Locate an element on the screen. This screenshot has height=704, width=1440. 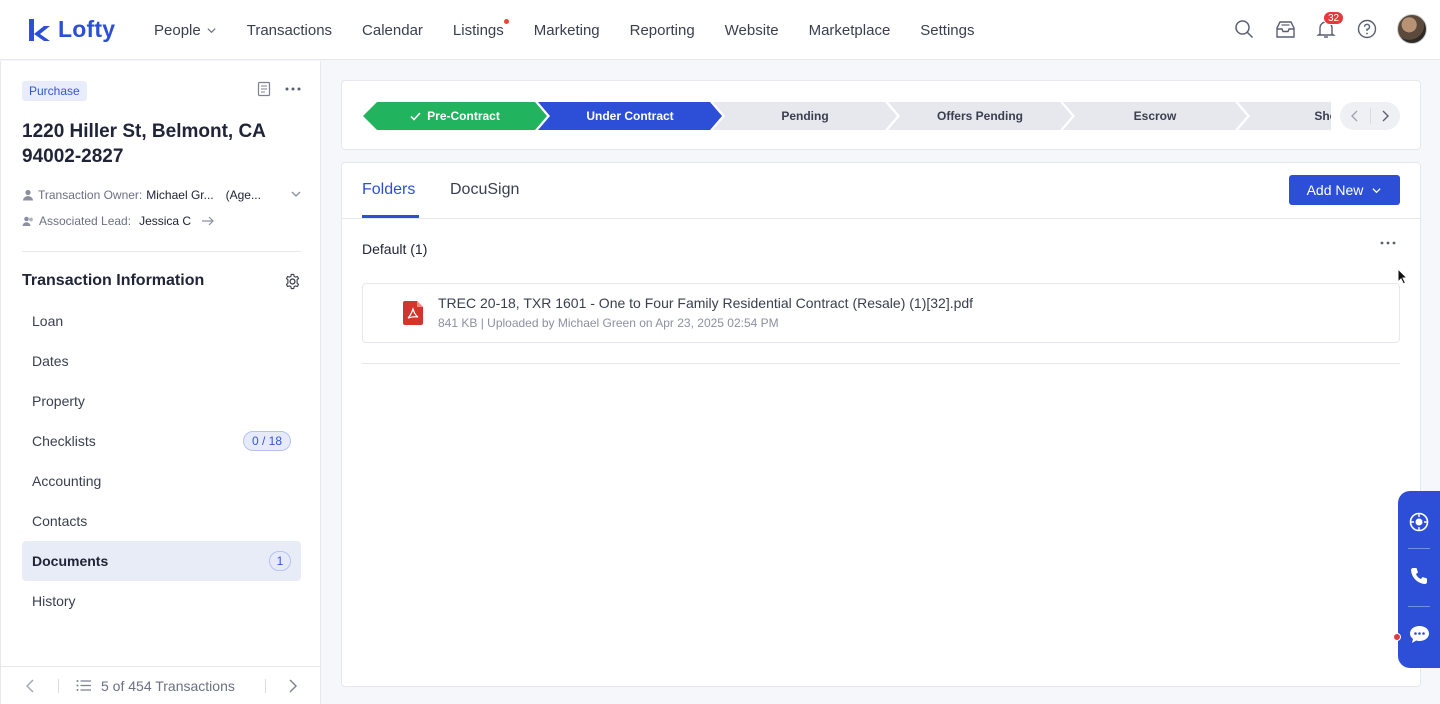
sidebar-item-accounting: Accounting is located at coordinates (161, 481).